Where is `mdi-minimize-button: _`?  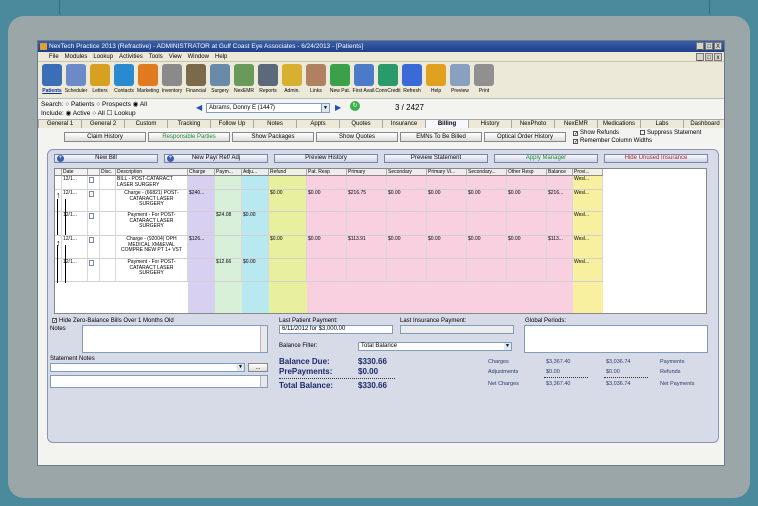 mdi-minimize-button: _ is located at coordinates (700, 57).